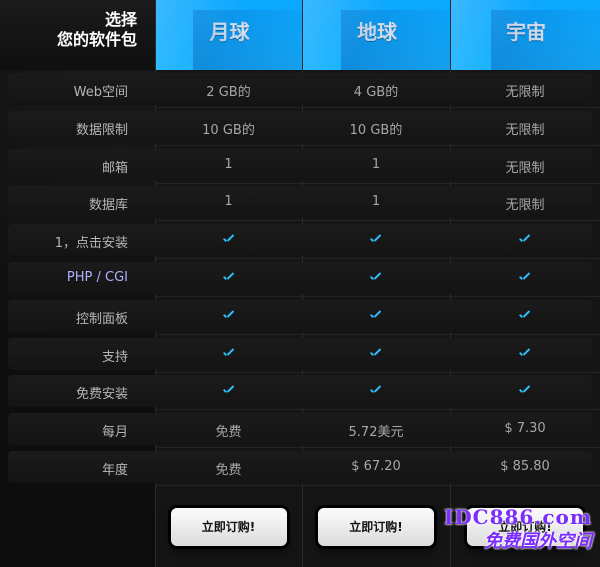 The width and height of the screenshot is (600, 567). I want to click on header-left-panel: 选择 您的软件包, so click(77, 35).